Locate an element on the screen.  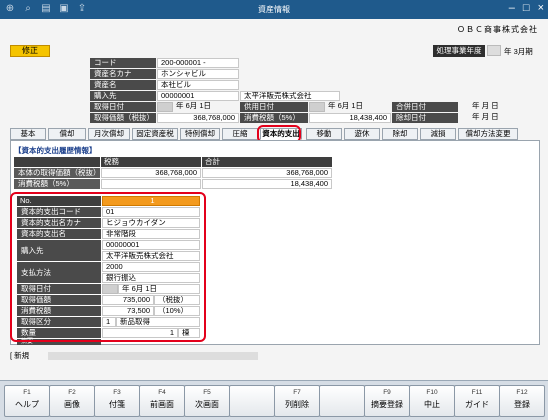
f11-guide-button: F11 ガイド is located at coordinates (477, 401).